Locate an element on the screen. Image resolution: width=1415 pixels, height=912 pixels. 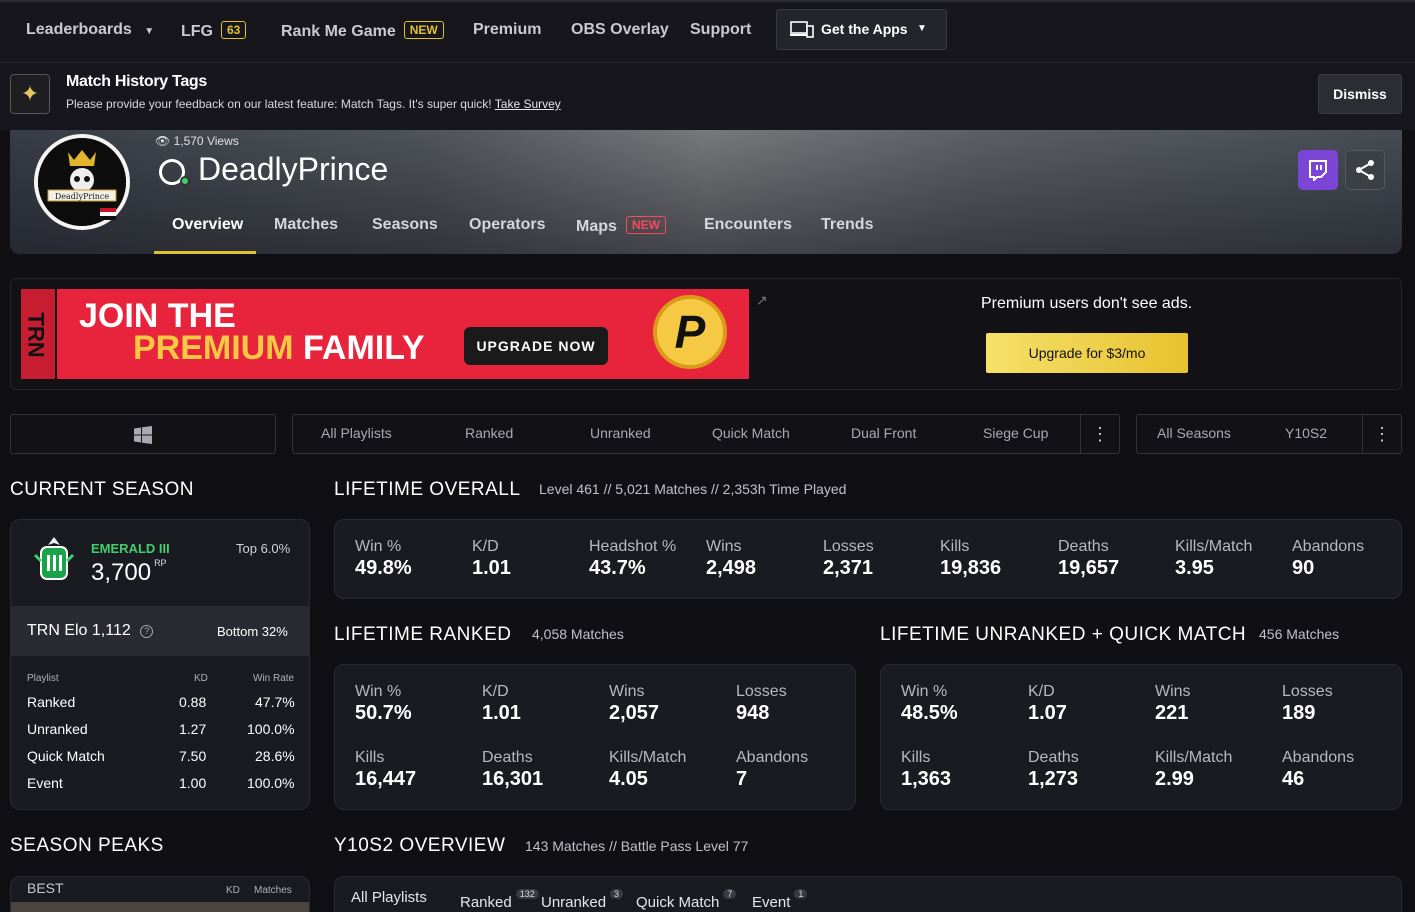
lifetime-ranked-title: LIFETIME RANKED is located at coordinates (423, 634).